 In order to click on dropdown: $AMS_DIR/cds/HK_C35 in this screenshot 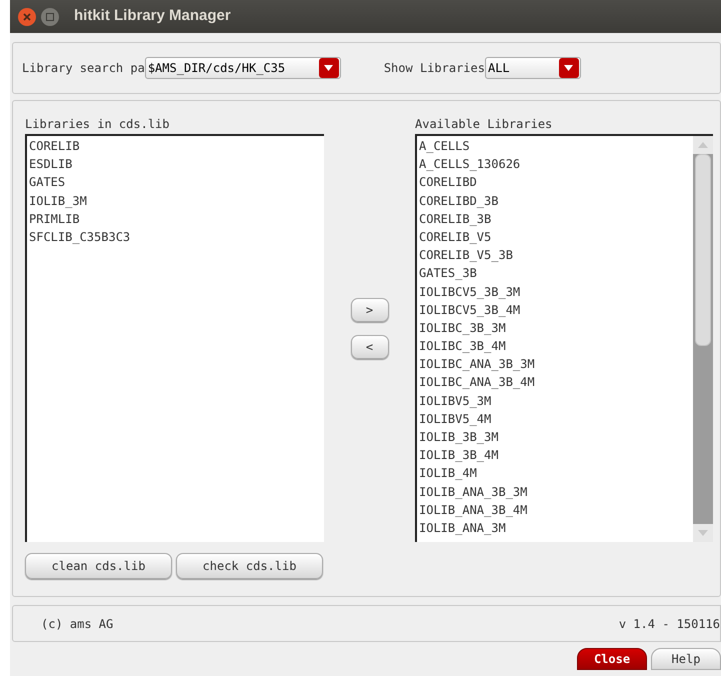, I will do `click(242, 68)`.